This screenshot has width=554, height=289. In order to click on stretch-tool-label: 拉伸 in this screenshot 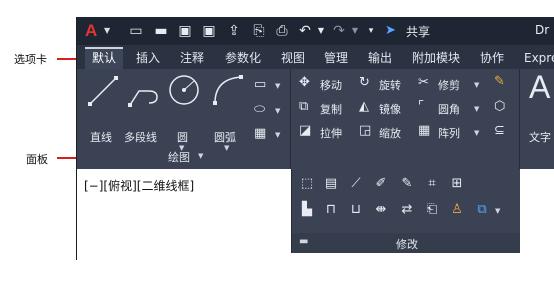, I will do `click(331, 133)`.